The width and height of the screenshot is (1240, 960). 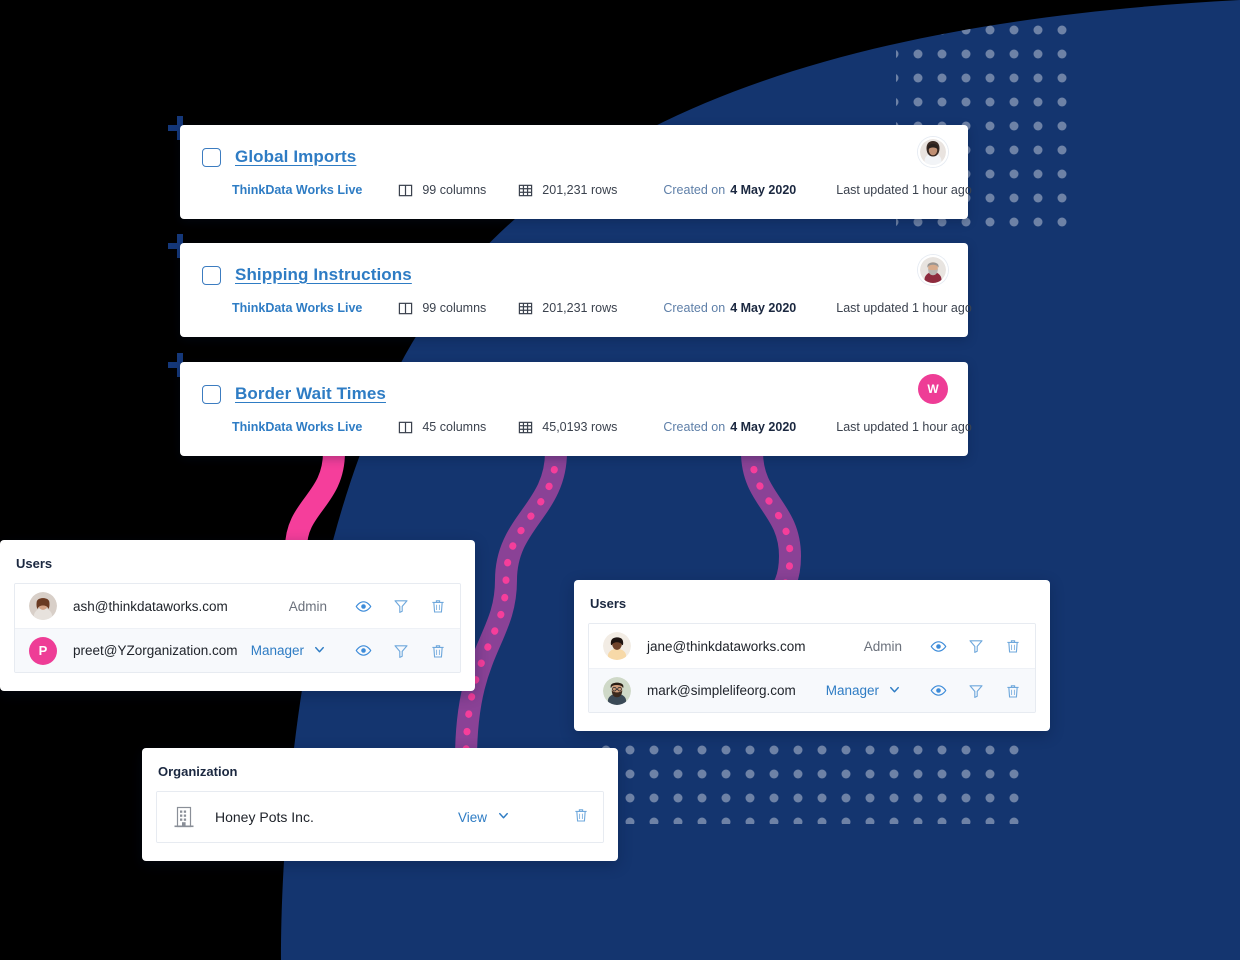 I want to click on table-row: Honey Pots Inc. View, so click(x=380, y=817).